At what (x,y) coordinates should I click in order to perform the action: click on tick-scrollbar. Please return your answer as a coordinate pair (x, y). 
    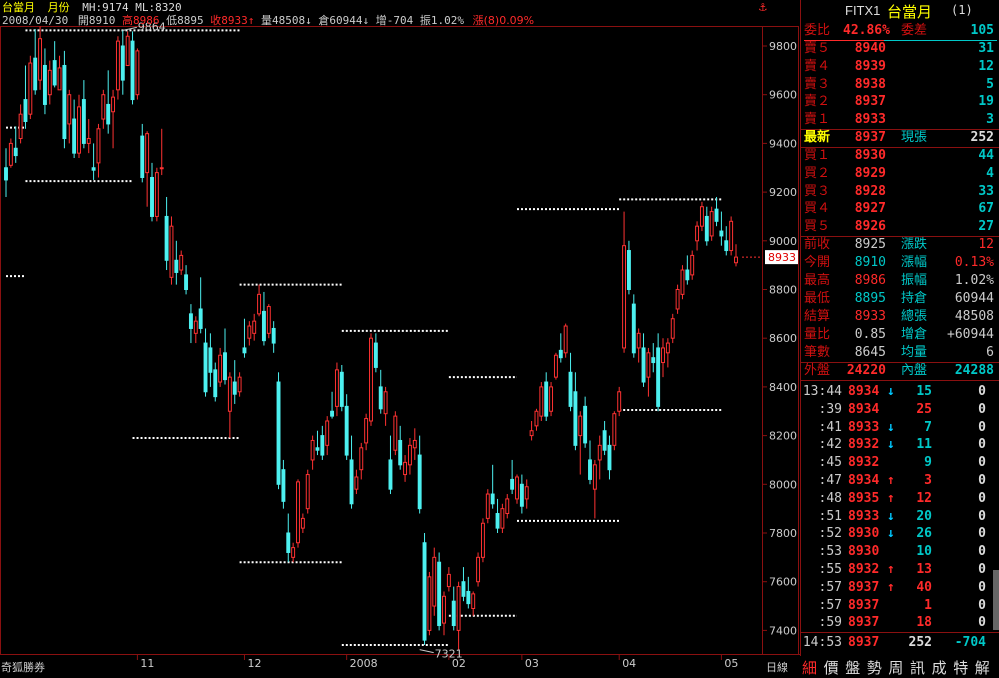
    Looking at the image, I should click on (996, 600).